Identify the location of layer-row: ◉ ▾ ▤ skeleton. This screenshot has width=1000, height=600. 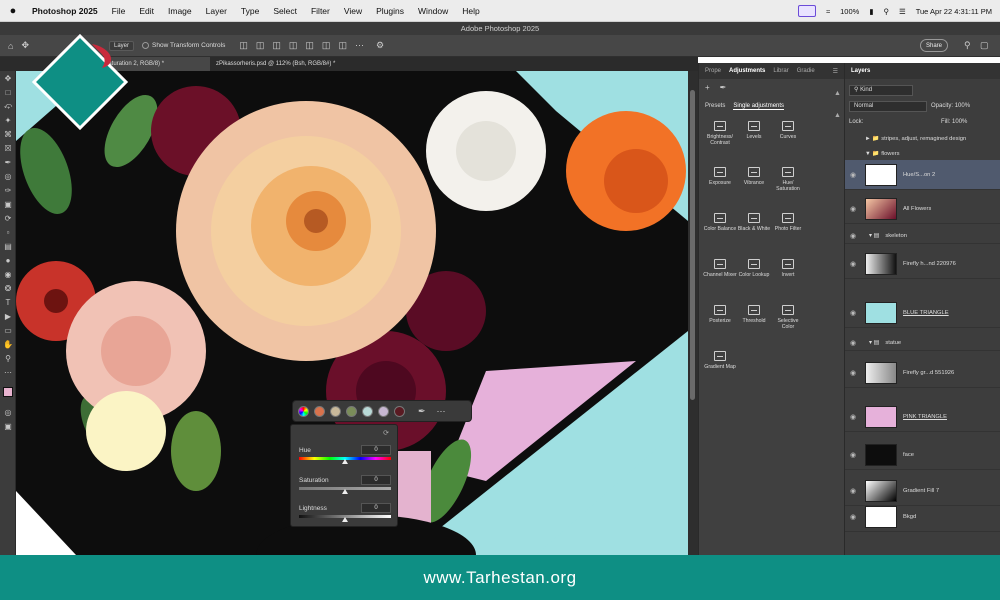
(922, 236).